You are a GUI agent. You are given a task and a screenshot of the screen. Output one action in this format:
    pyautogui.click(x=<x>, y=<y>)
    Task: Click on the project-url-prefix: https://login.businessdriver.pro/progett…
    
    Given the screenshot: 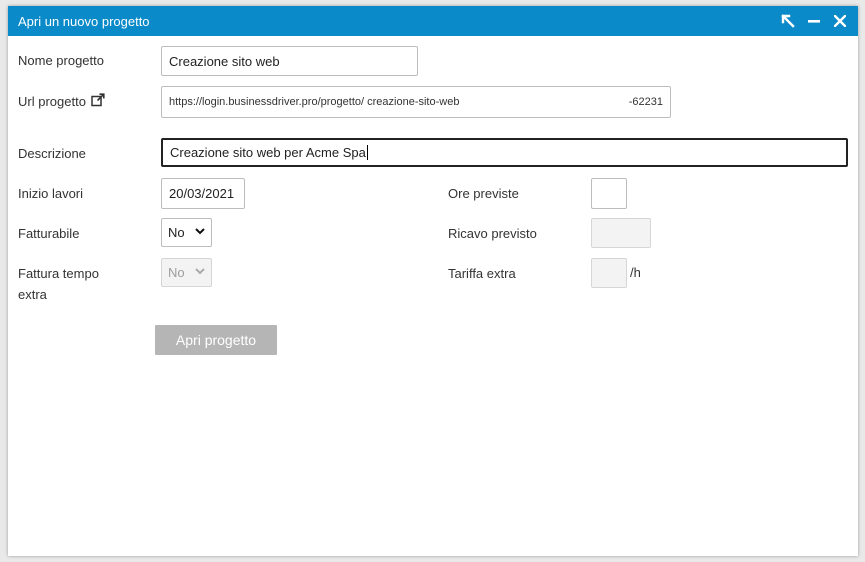 What is the action you would take?
    pyautogui.click(x=267, y=102)
    